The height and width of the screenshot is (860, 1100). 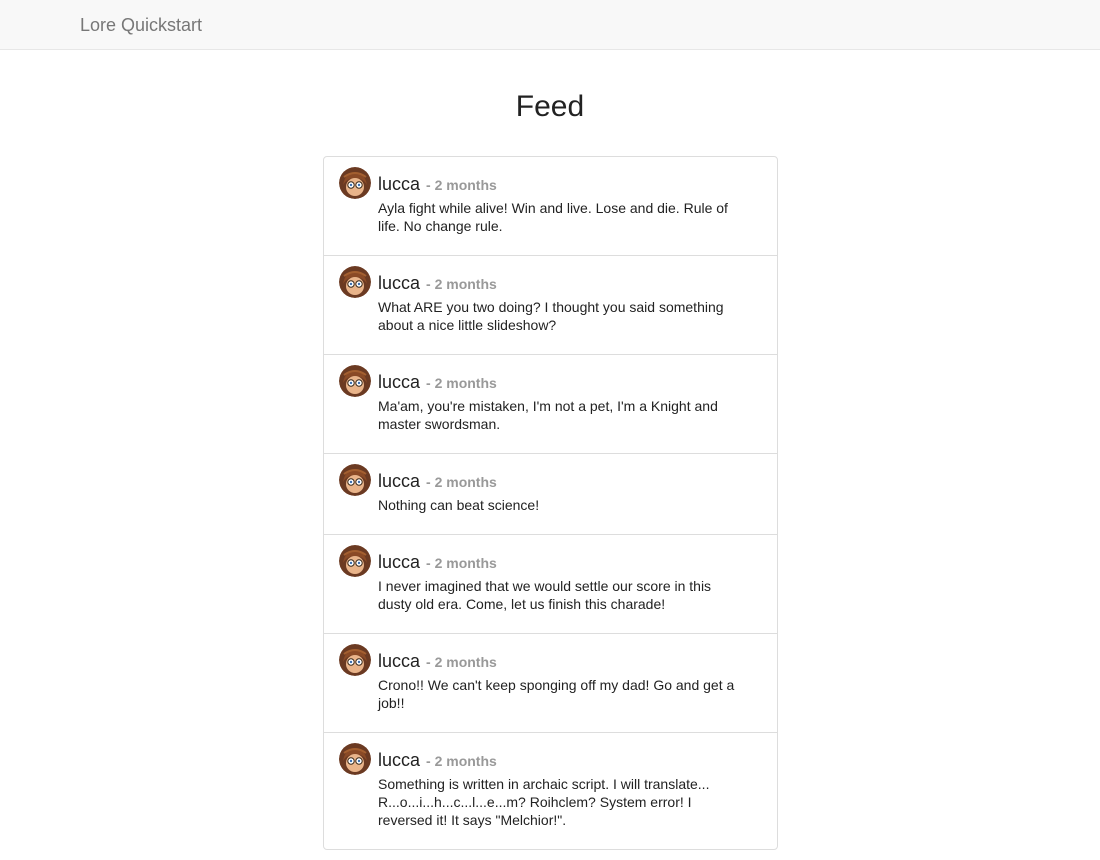 What do you see at coordinates (550, 25) in the screenshot?
I see `navbar: Lore Quickstart` at bounding box center [550, 25].